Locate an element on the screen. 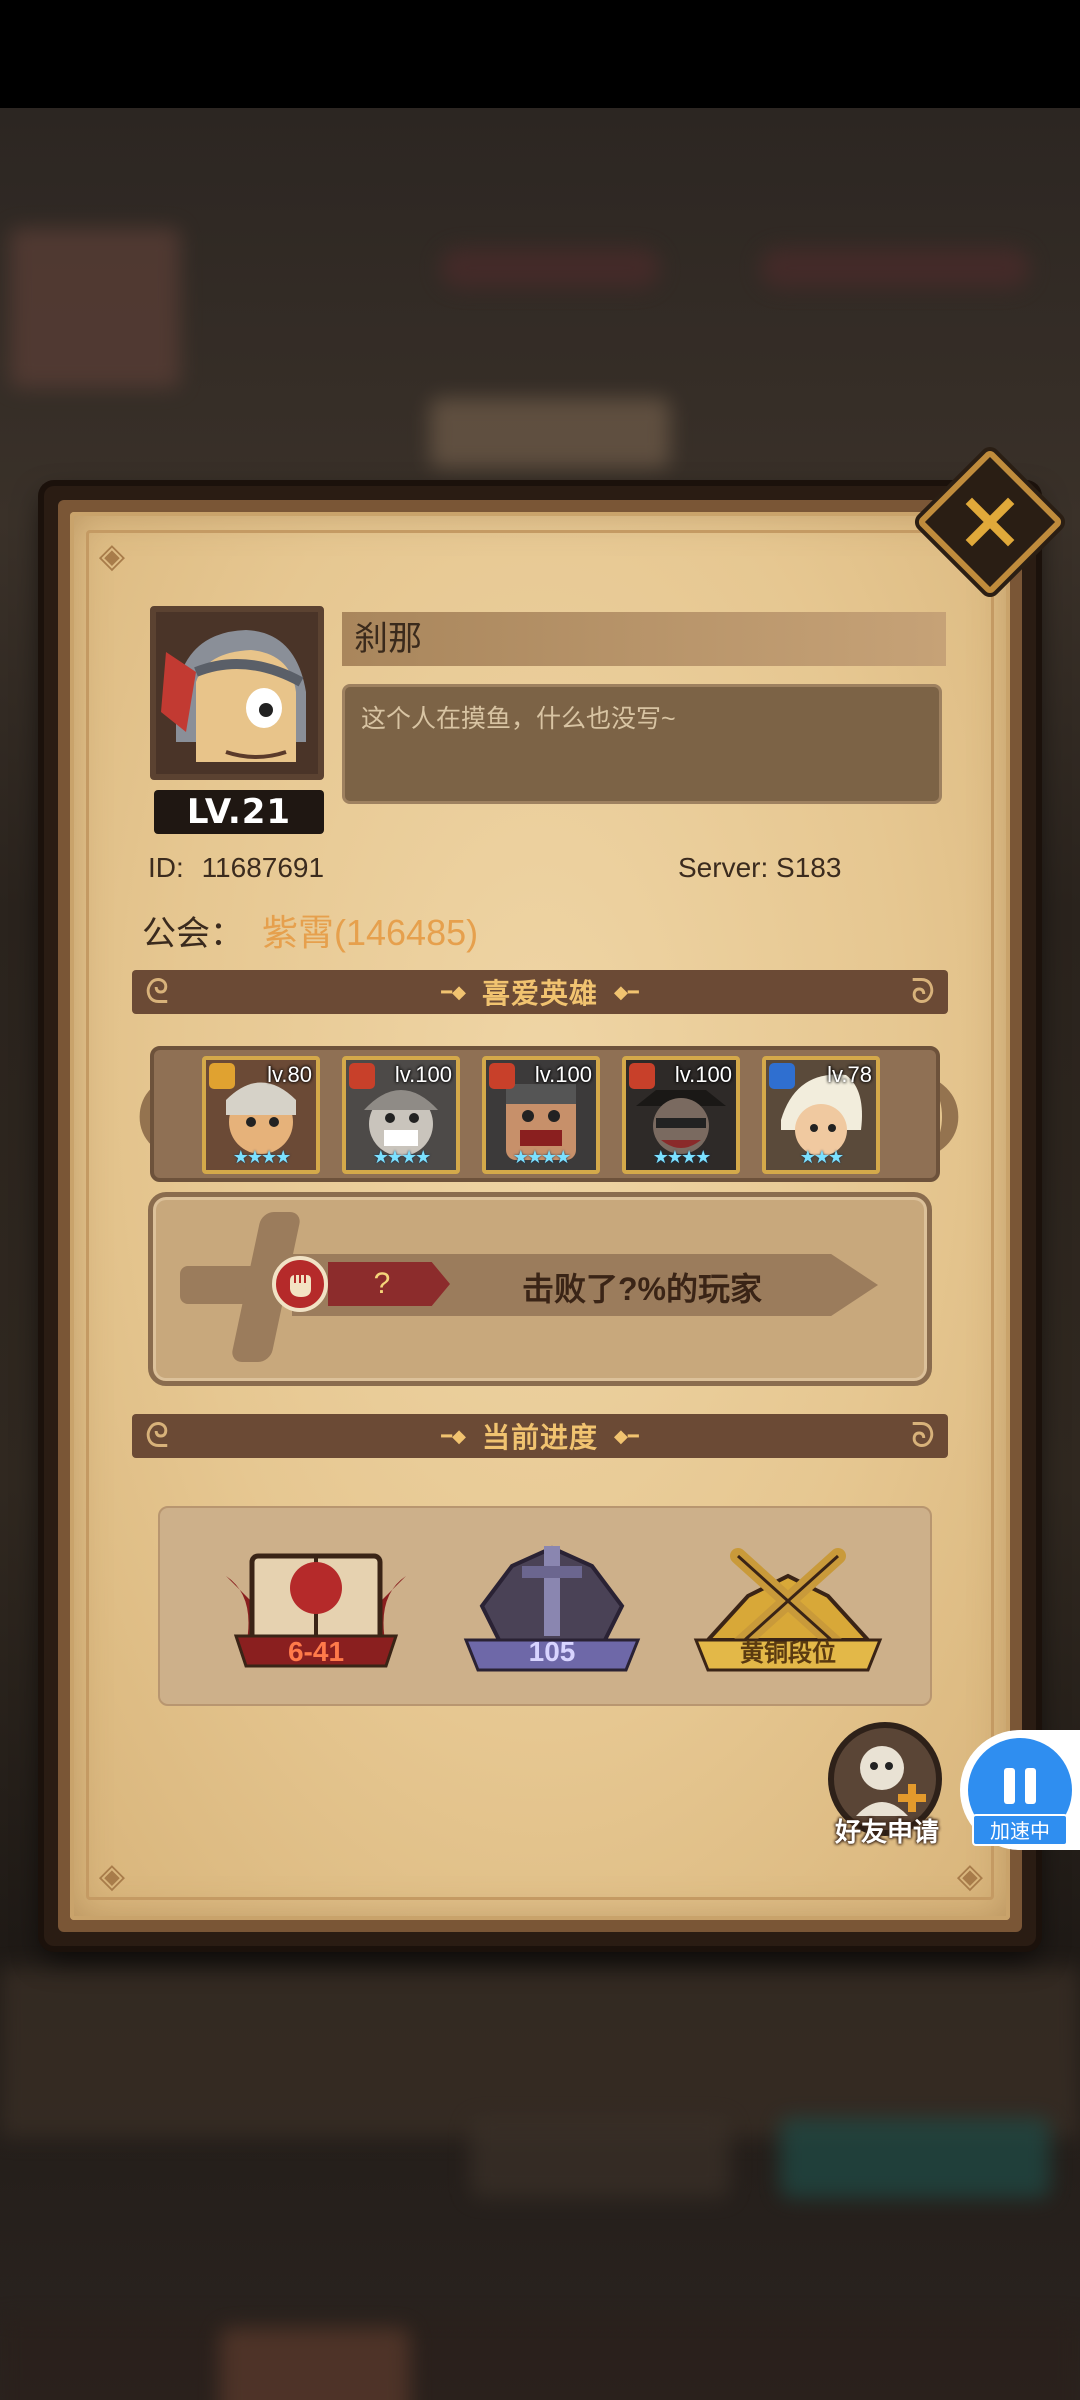  background-tab-selected is located at coordinates (315, 2364).